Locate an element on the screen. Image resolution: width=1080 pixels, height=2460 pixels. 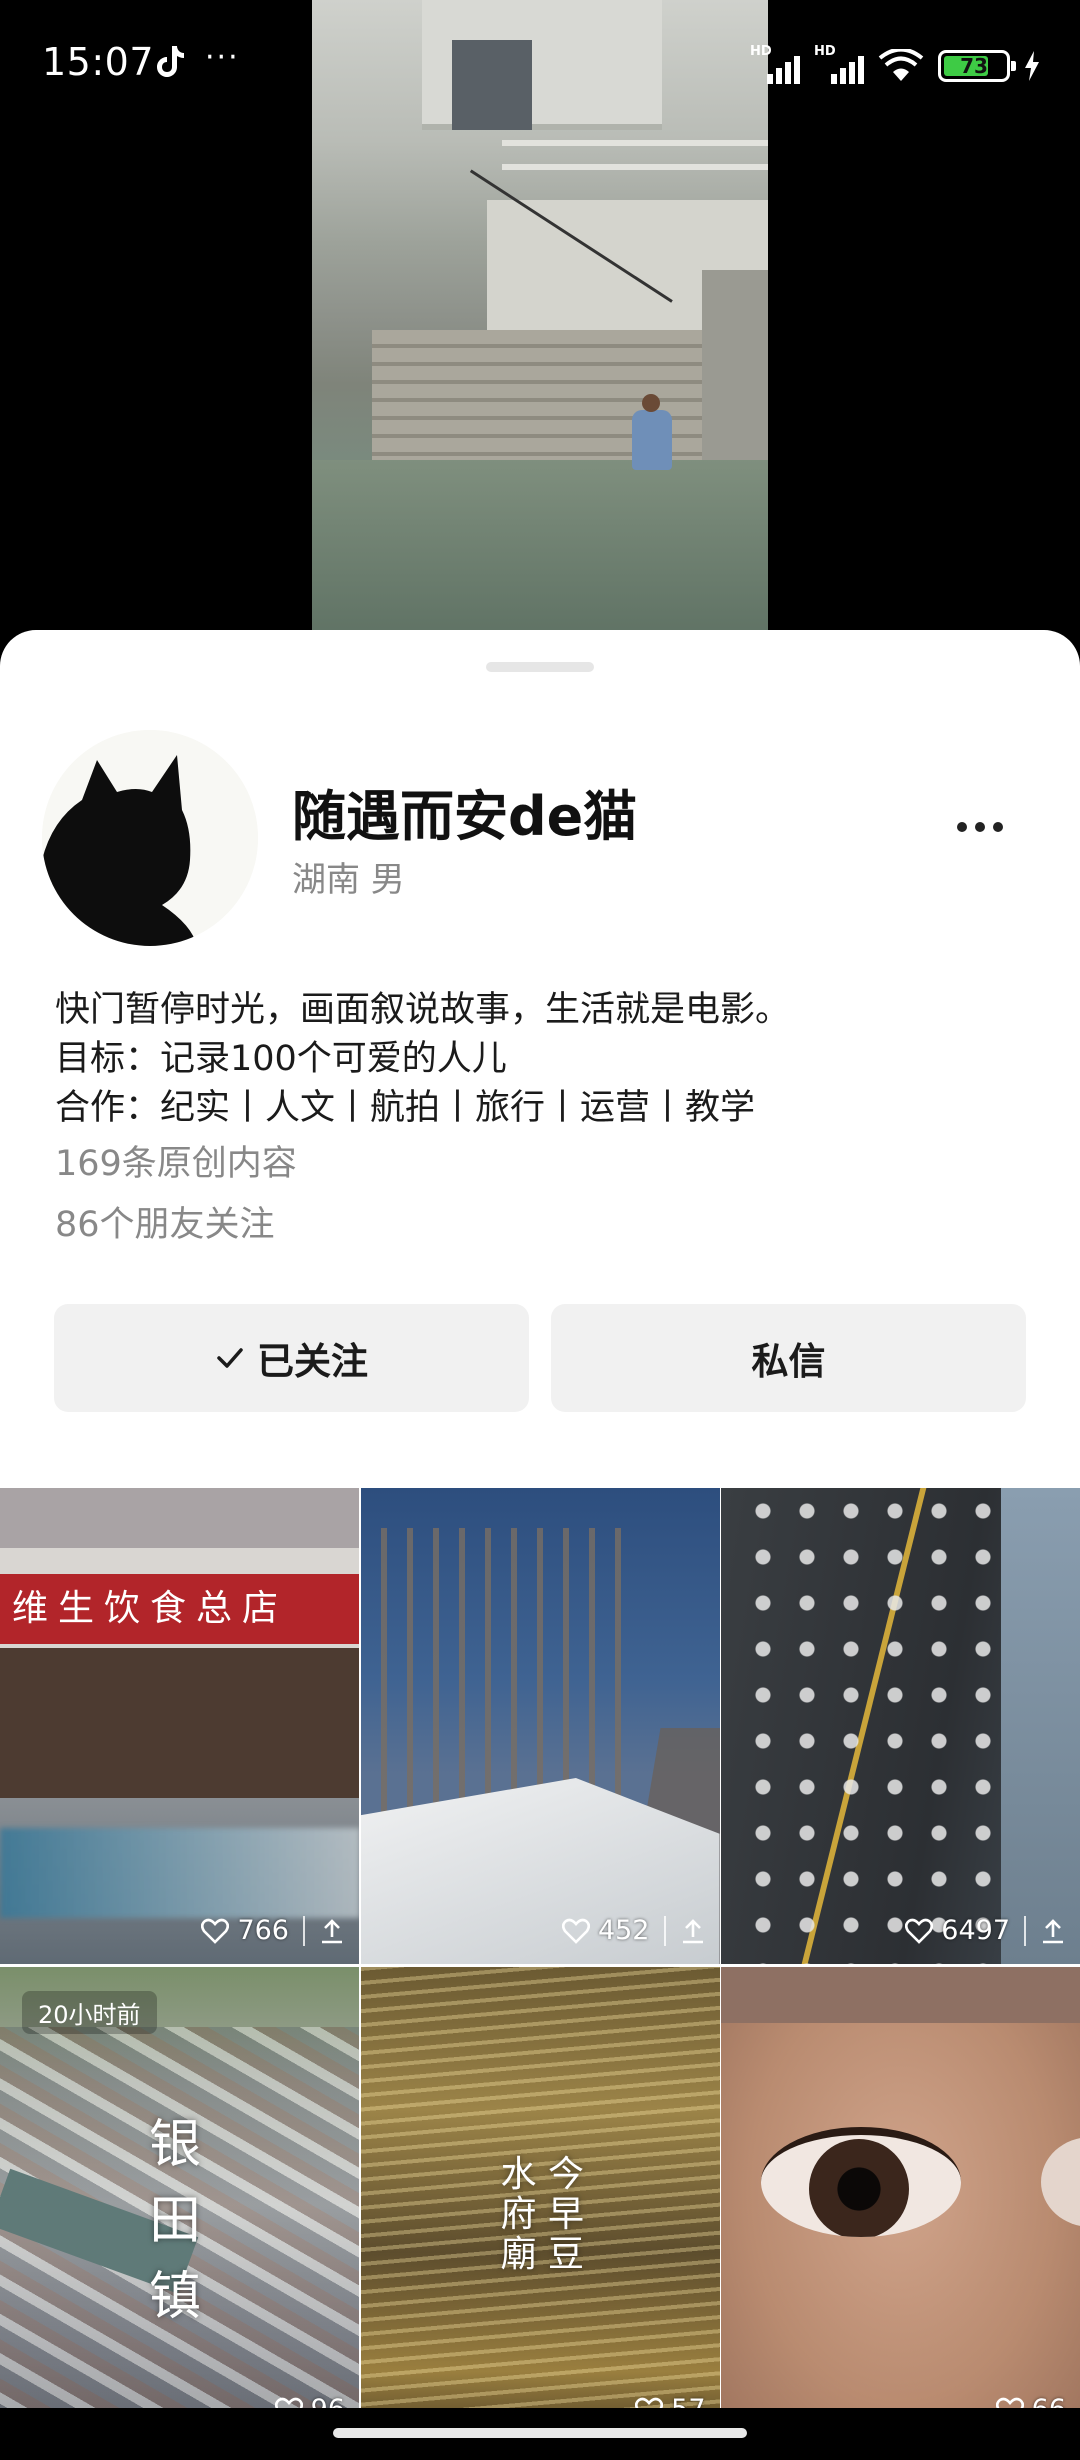
following-label: 已关注 is located at coordinates (312, 1361).